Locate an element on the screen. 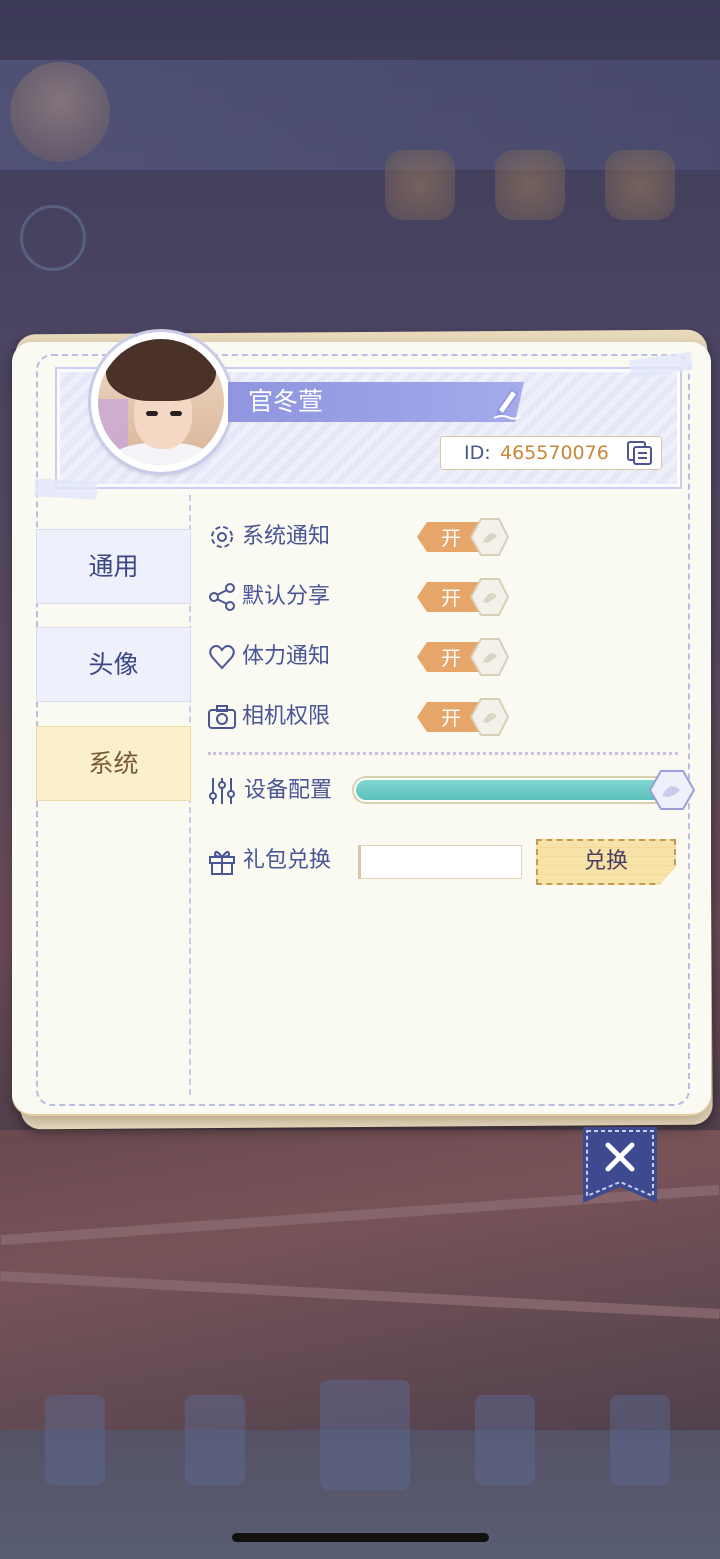 This screenshot has width=720, height=1559. default-share-toggle: 开 is located at coordinates (461, 597).